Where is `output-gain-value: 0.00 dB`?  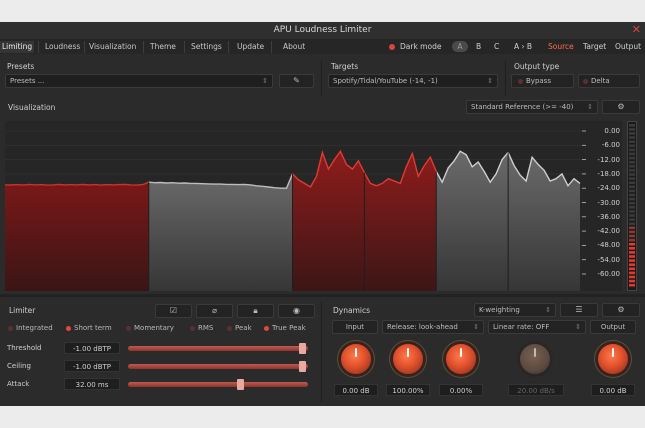 output-gain-value: 0.00 dB is located at coordinates (613, 390).